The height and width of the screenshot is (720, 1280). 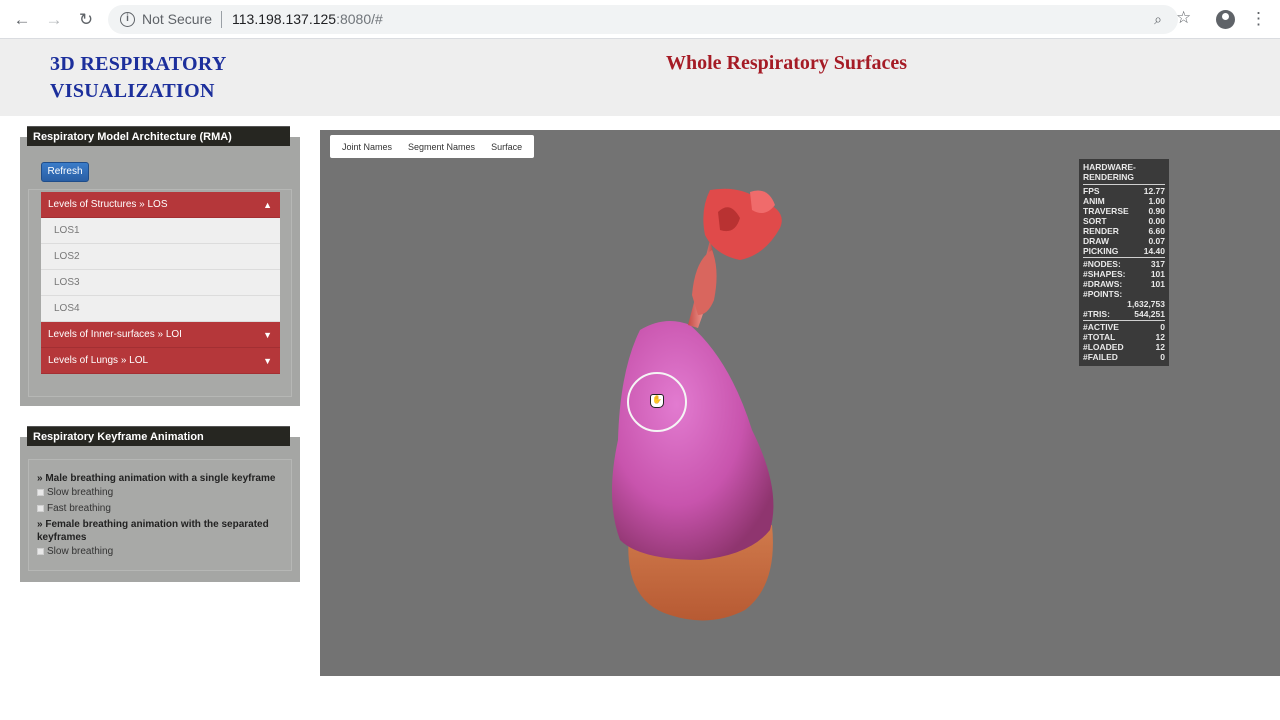 I want to click on address-bar: i Not Secure 113.198.137.125:8080/# ⌕, so click(x=643, y=19).